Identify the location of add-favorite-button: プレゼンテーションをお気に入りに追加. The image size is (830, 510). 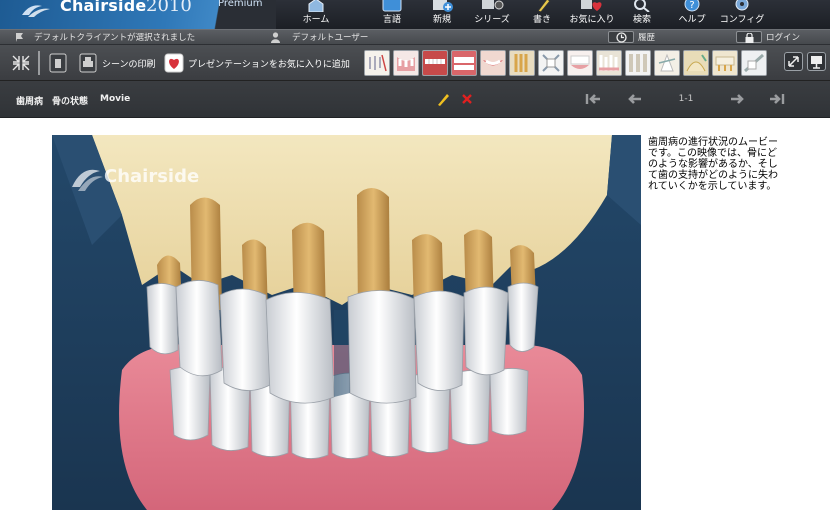
(261, 63).